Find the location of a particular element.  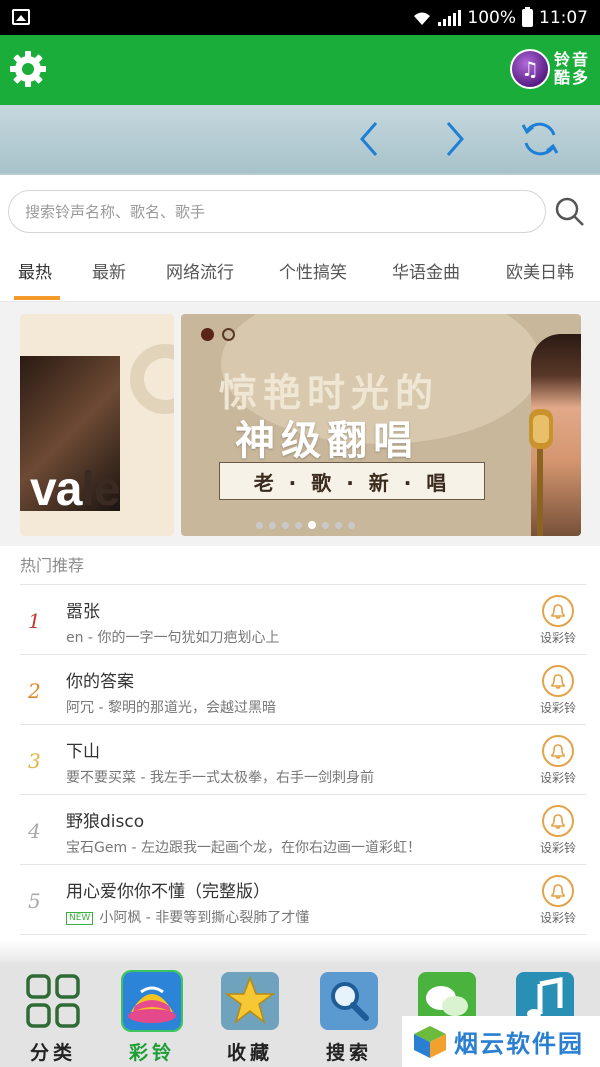

song-title: 嚣张 is located at coordinates (83, 612).